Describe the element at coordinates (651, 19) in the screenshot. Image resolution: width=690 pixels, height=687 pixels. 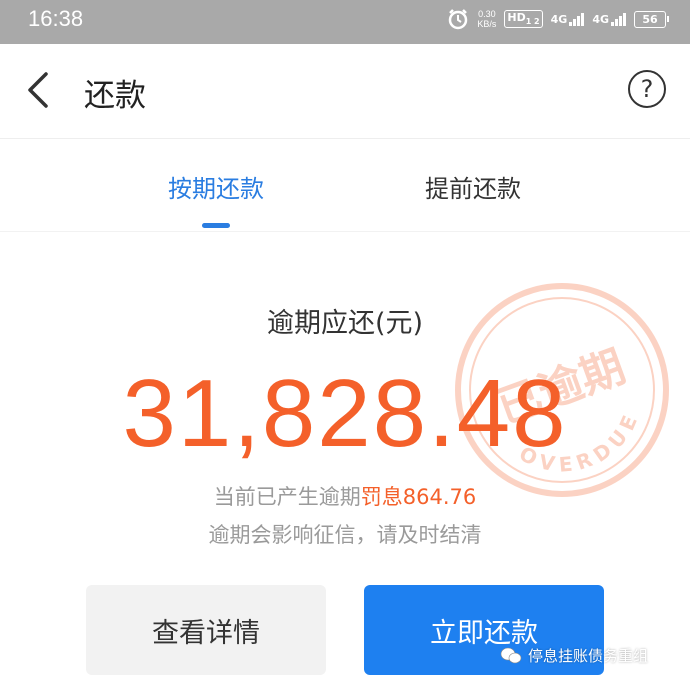
I see `battery-icon: 56` at that location.